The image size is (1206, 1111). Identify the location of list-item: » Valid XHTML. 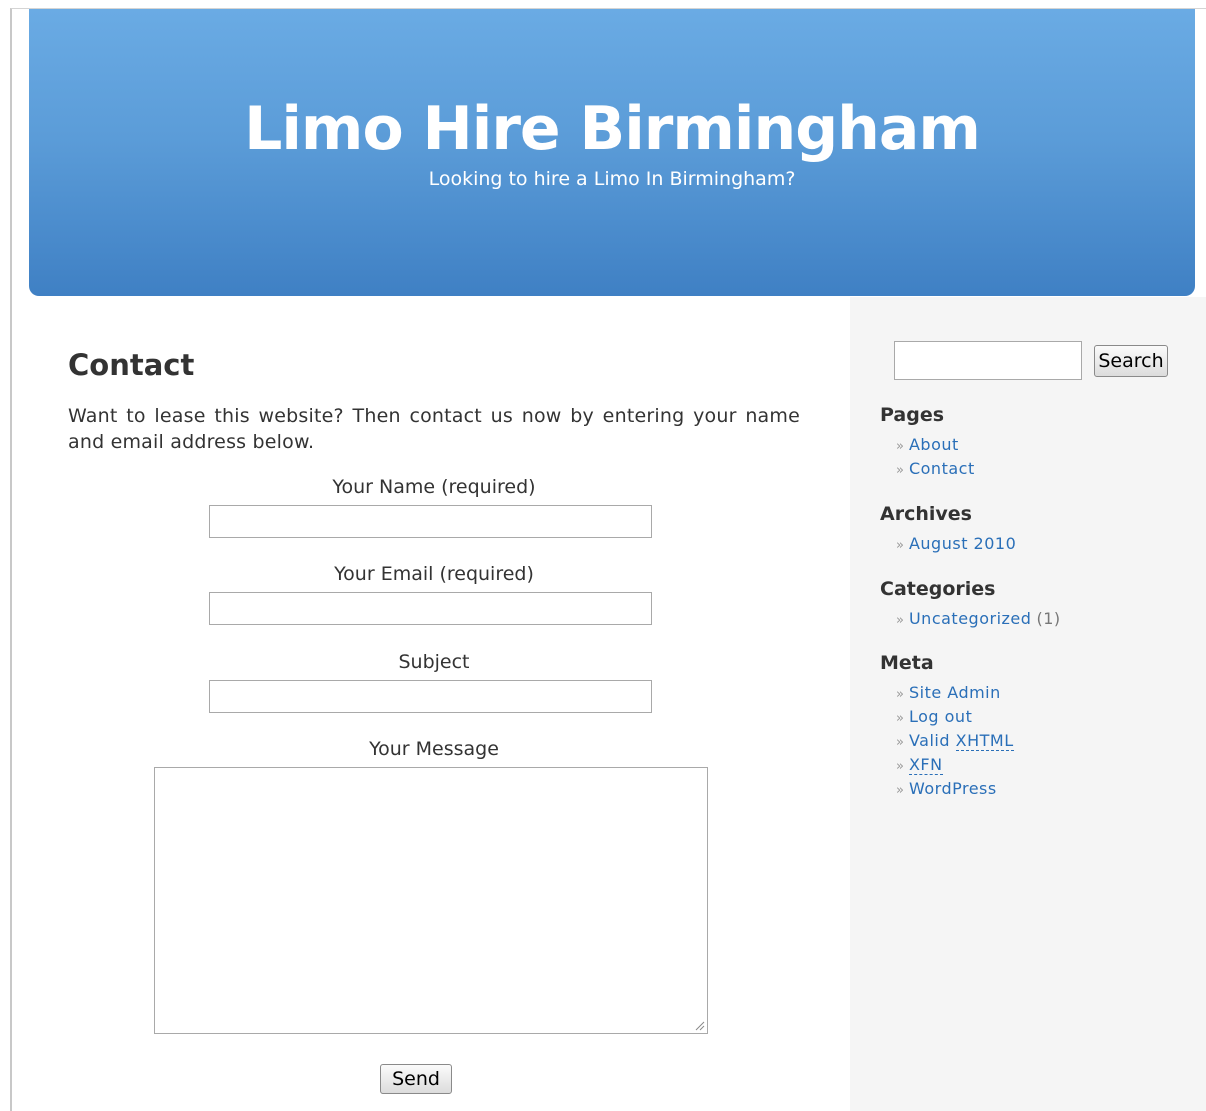
(955, 741).